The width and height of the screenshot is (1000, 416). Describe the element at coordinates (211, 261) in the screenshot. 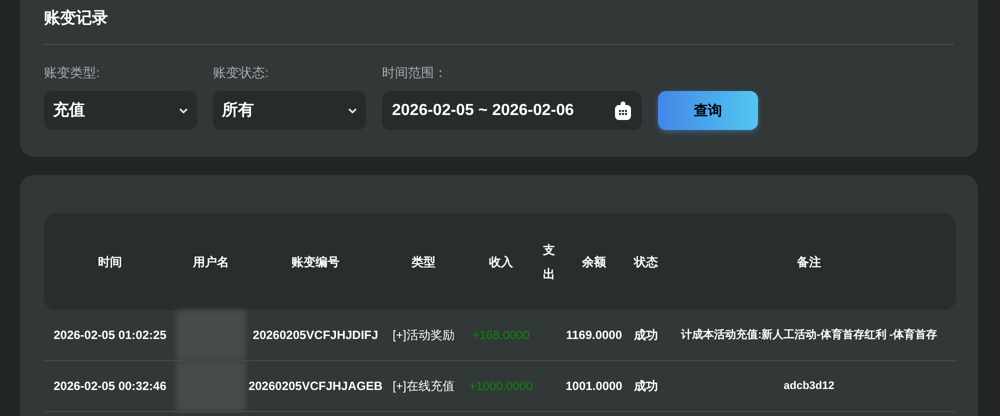

I see `column-header: 用户名` at that location.